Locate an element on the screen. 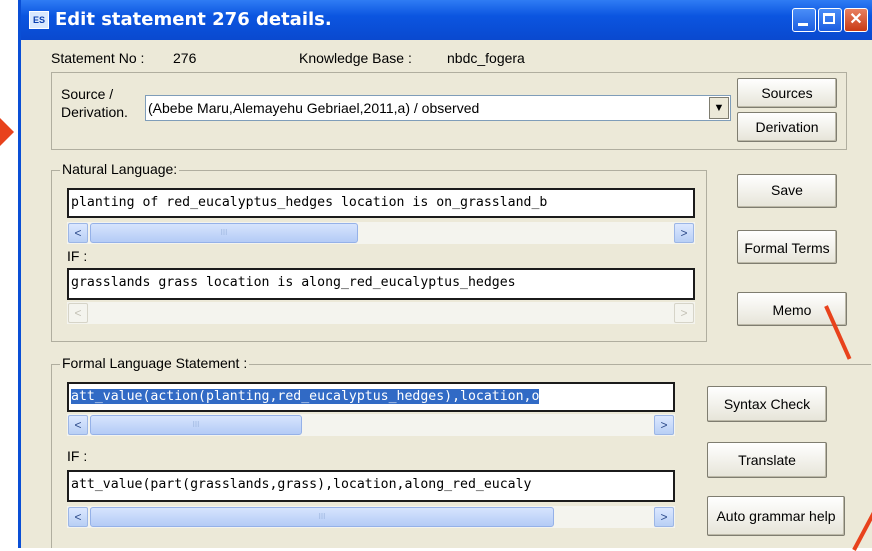 The image size is (872, 551). statement-no-value: 276 is located at coordinates (185, 58).